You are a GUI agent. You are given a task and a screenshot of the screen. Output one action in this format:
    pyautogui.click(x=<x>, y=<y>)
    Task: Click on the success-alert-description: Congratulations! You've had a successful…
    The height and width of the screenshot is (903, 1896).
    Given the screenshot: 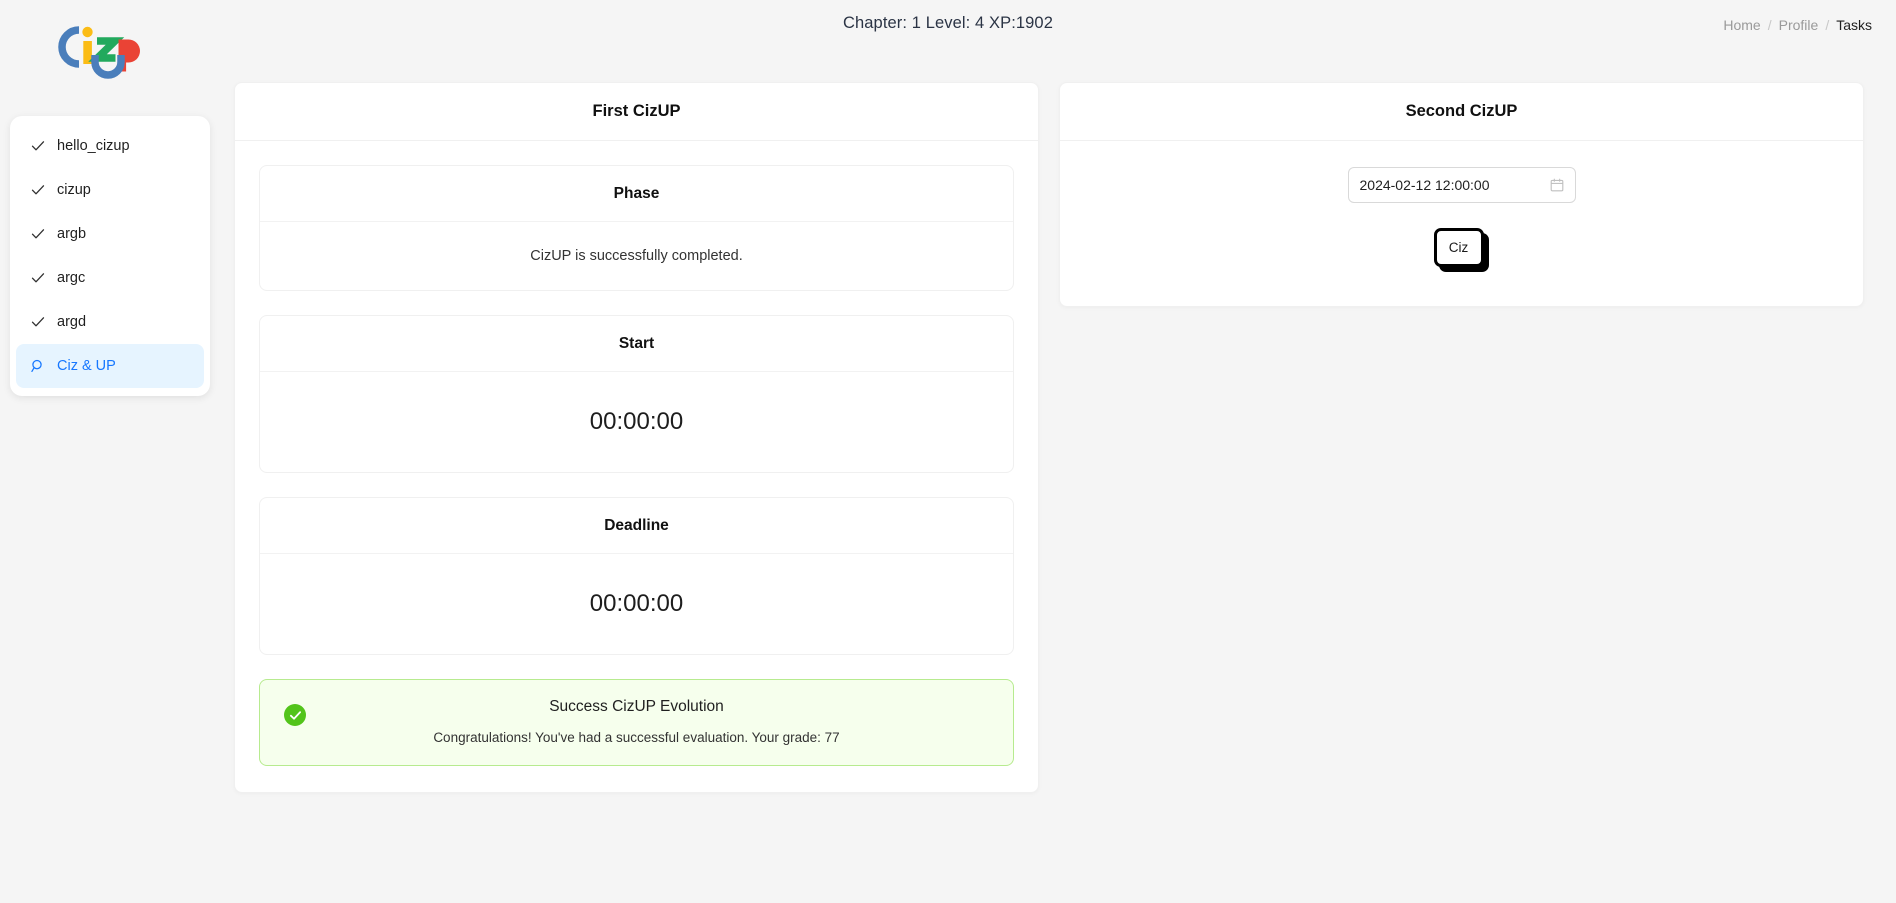 What is the action you would take?
    pyautogui.click(x=636, y=737)
    